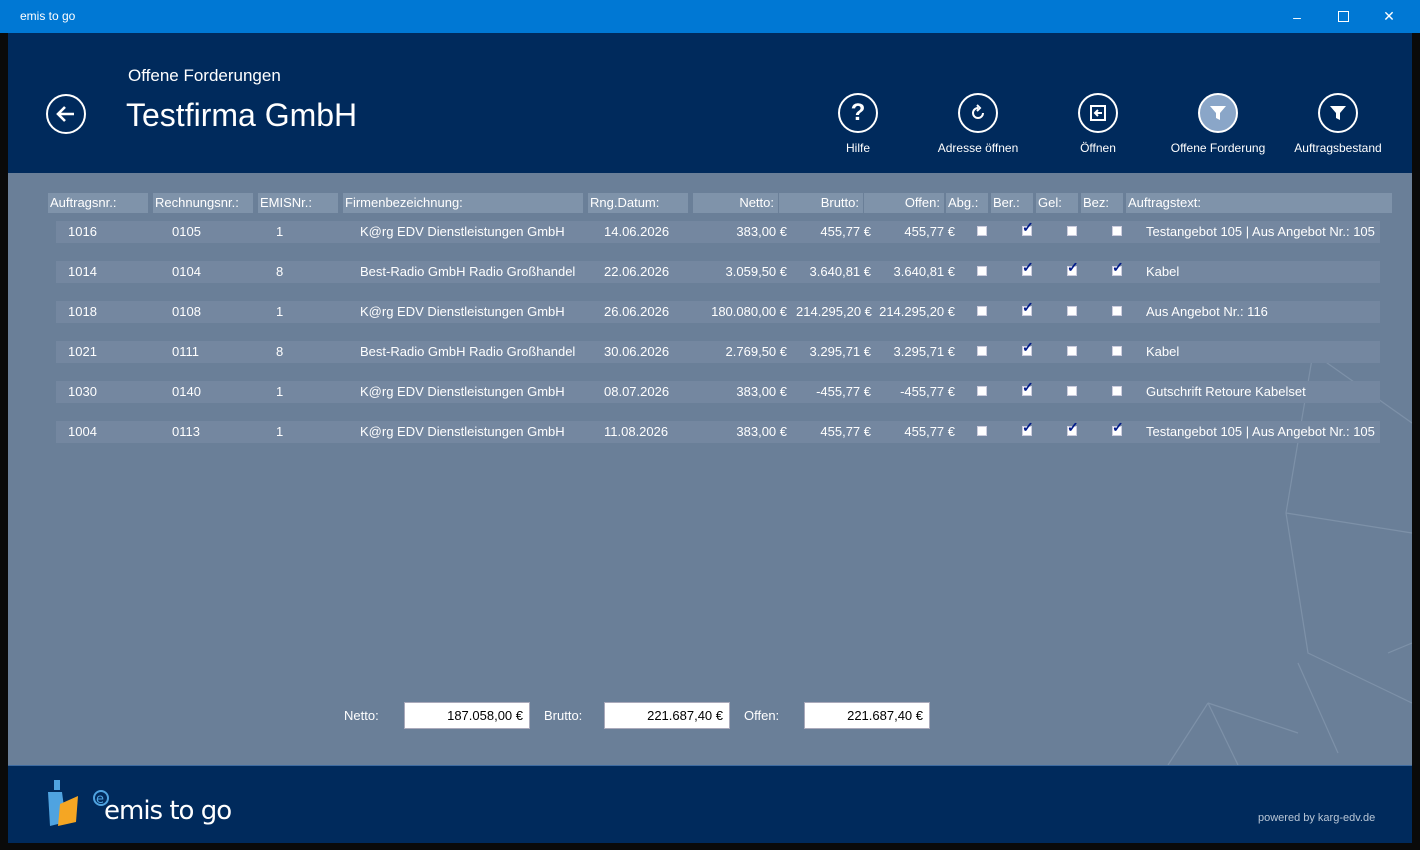 The width and height of the screenshot is (1420, 850). Describe the element at coordinates (821, 203) in the screenshot. I see `col-header-brutto: Brutto:` at that location.